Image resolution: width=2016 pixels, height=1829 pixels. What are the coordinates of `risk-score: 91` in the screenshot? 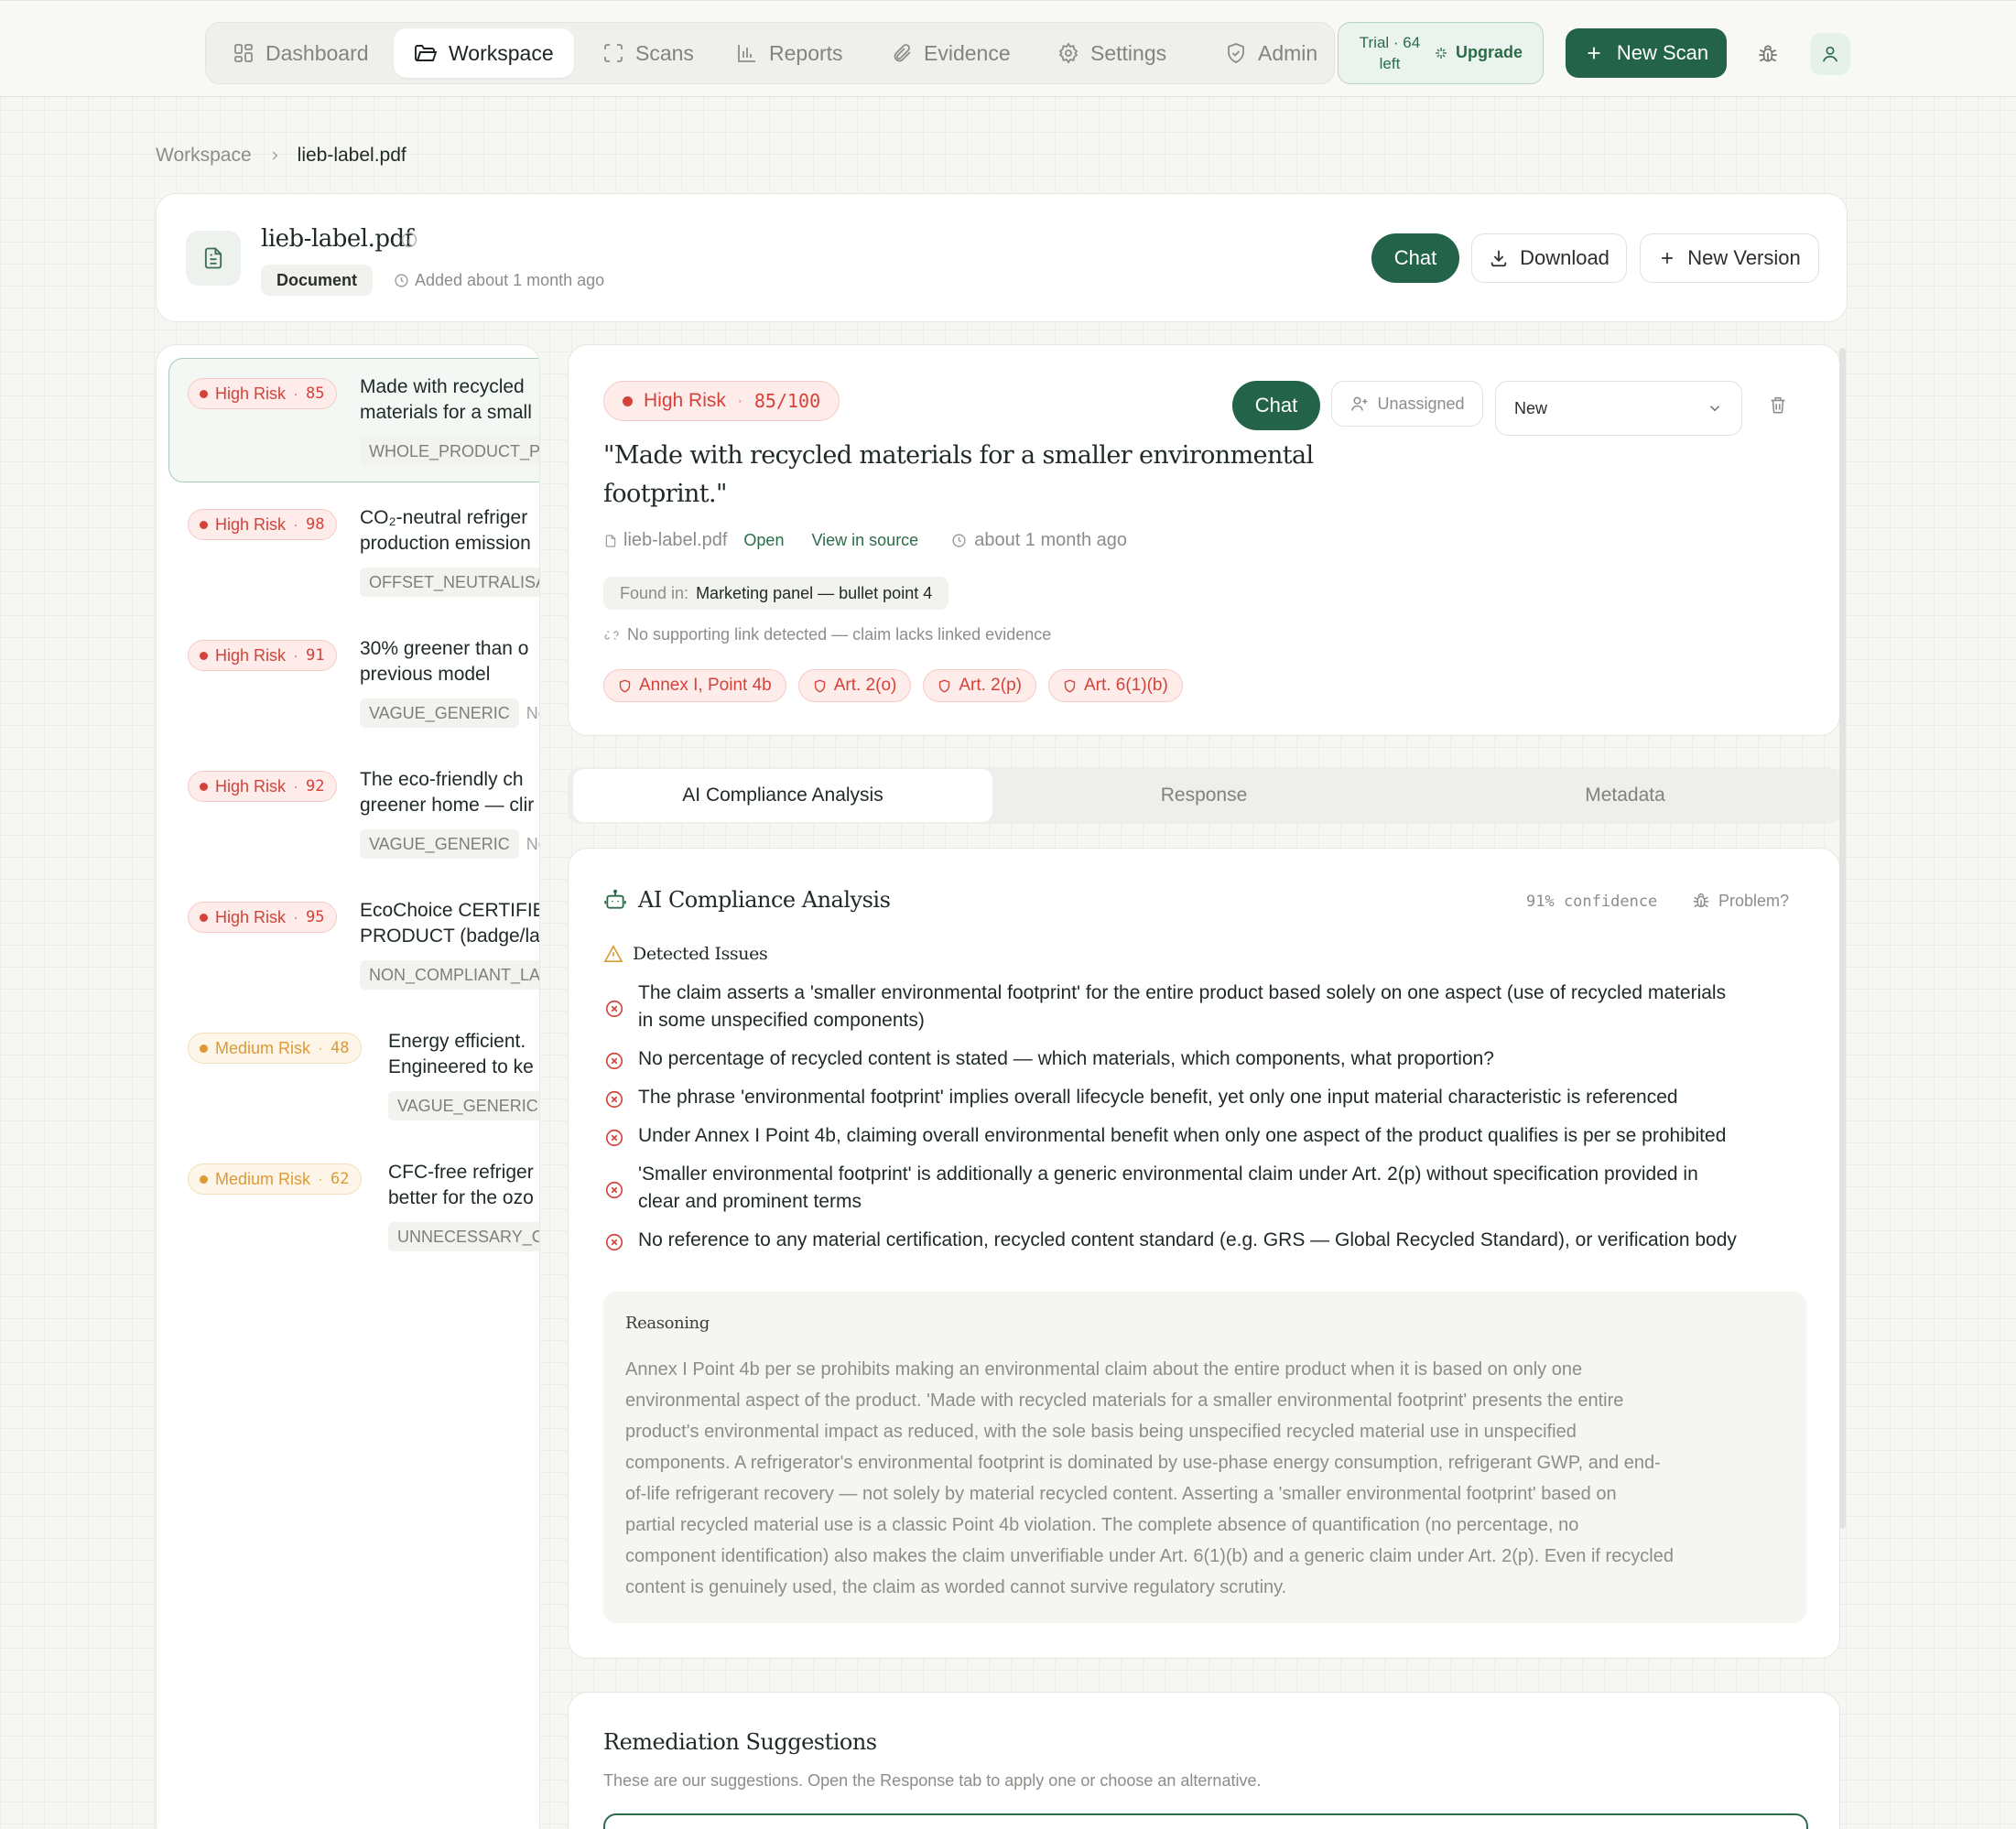 It's located at (315, 655).